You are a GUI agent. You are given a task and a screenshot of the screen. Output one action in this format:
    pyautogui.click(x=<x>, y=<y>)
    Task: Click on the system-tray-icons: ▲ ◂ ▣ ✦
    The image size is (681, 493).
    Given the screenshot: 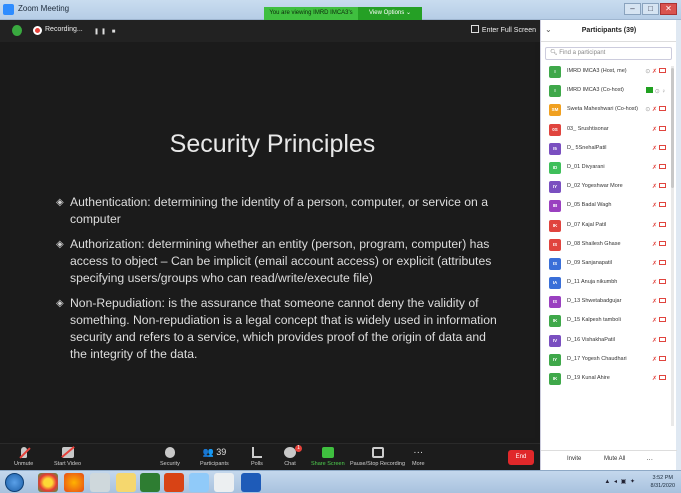 What is the action you would take?
    pyautogui.click(x=620, y=481)
    